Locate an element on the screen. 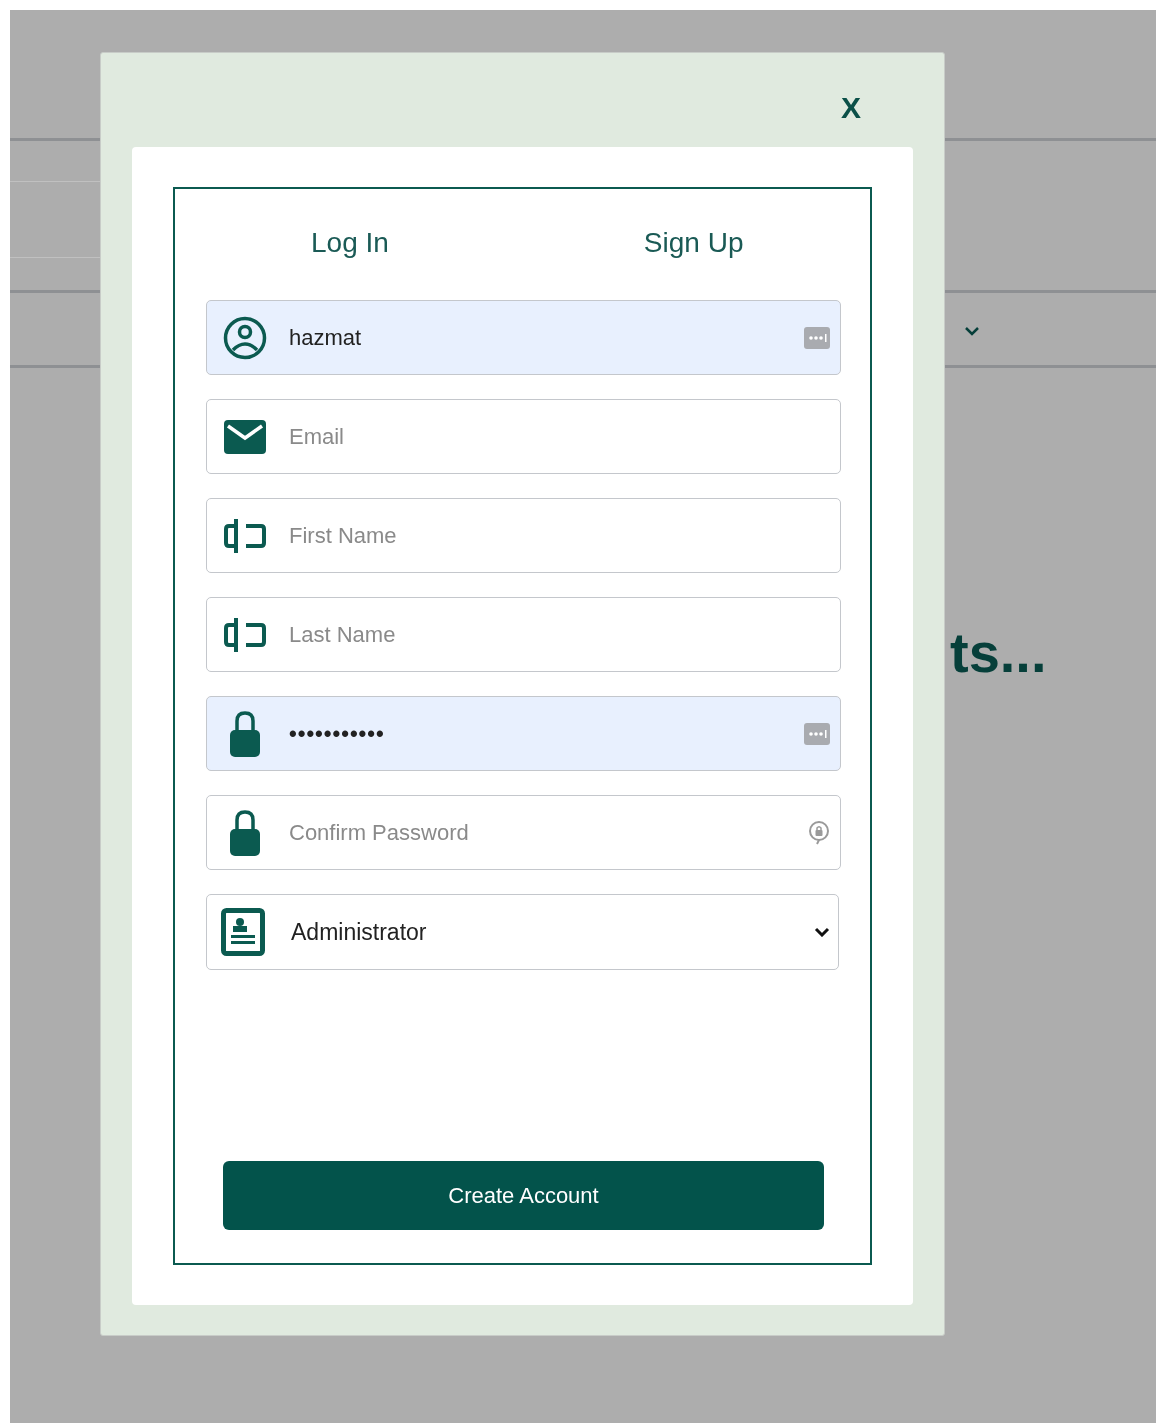 Image resolution: width=1156 pixels, height=1423 pixels. text-input: First Name is located at coordinates (559, 535).